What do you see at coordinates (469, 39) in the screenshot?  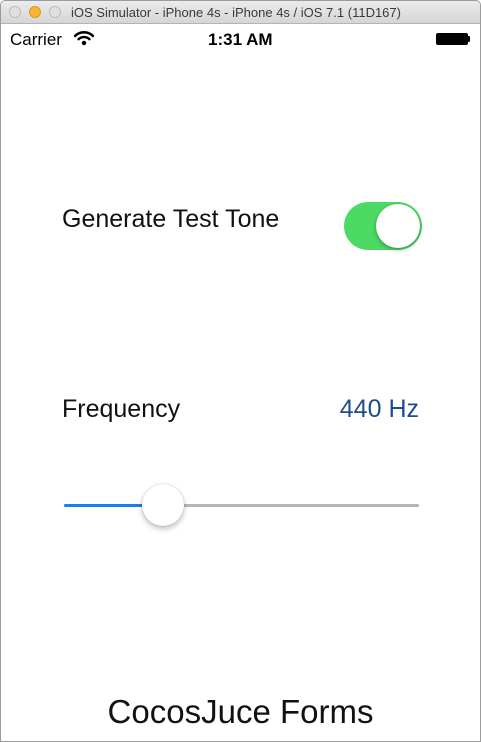 I see `battery-tip` at bounding box center [469, 39].